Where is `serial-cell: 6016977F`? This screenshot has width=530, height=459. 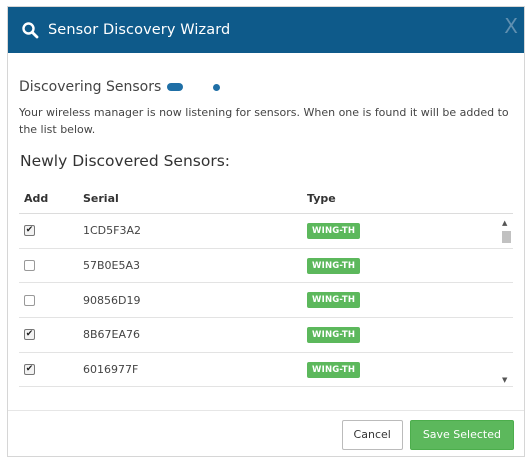 serial-cell: 6016977F is located at coordinates (111, 370).